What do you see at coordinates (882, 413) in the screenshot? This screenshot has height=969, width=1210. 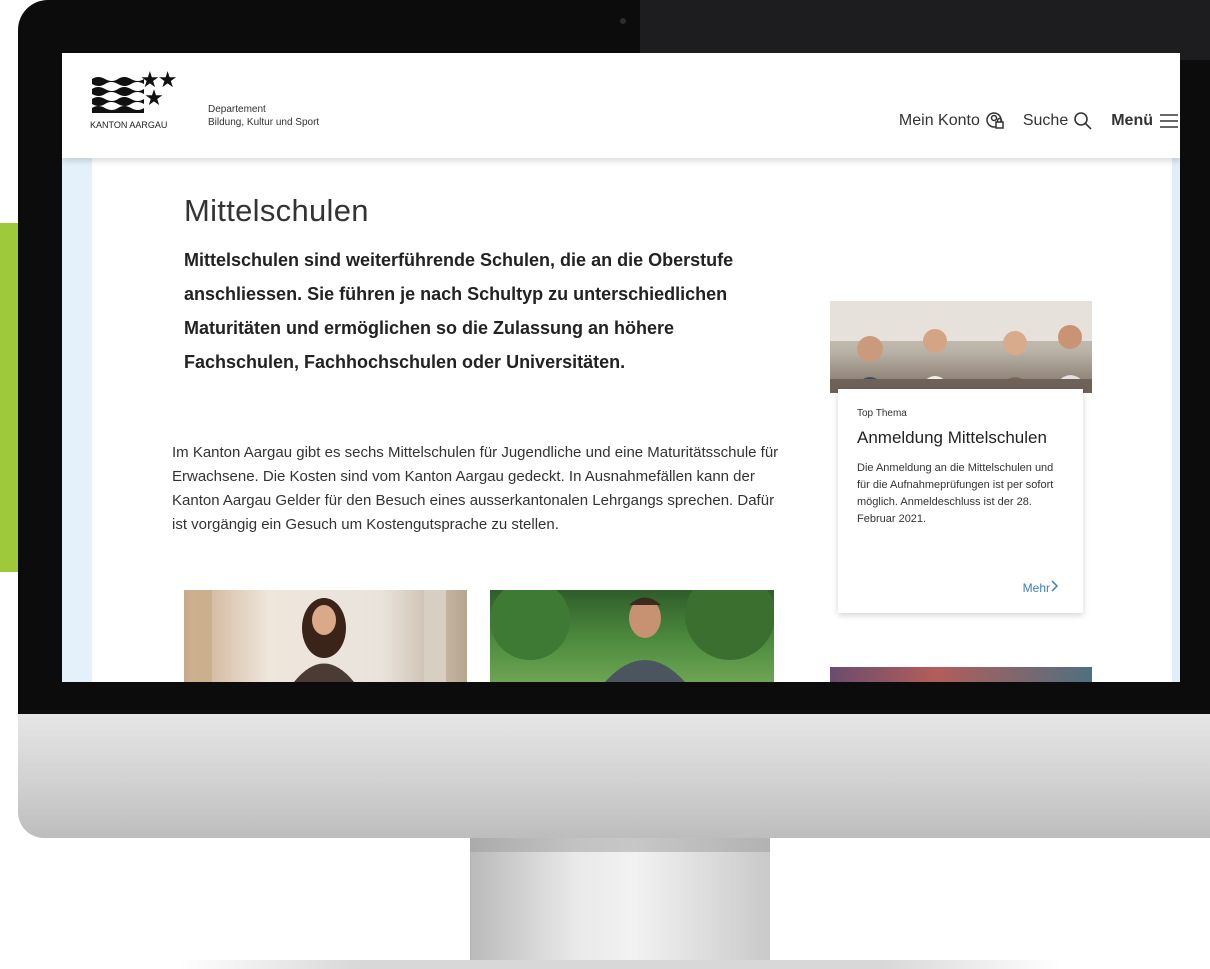 I see `teaser-kicker: Top Thema` at bounding box center [882, 413].